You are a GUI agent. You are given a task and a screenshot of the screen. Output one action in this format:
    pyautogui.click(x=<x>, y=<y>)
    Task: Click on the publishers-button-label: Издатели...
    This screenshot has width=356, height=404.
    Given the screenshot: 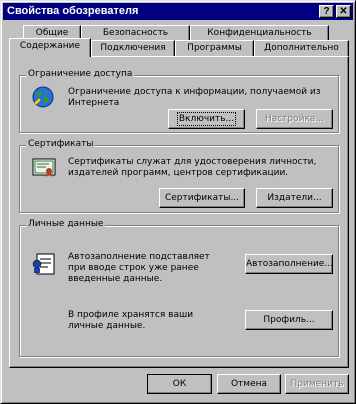 What is the action you would take?
    pyautogui.click(x=294, y=198)
    